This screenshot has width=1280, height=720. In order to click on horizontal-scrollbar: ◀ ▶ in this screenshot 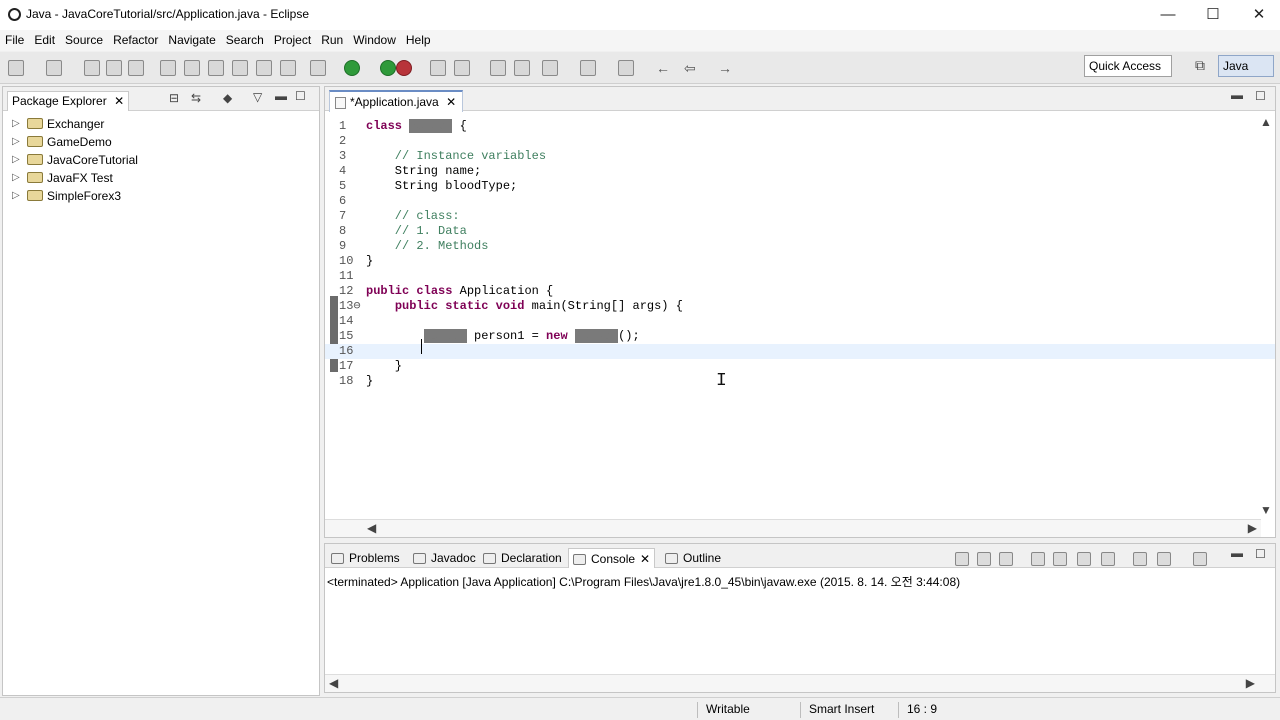, I will do `click(793, 528)`.